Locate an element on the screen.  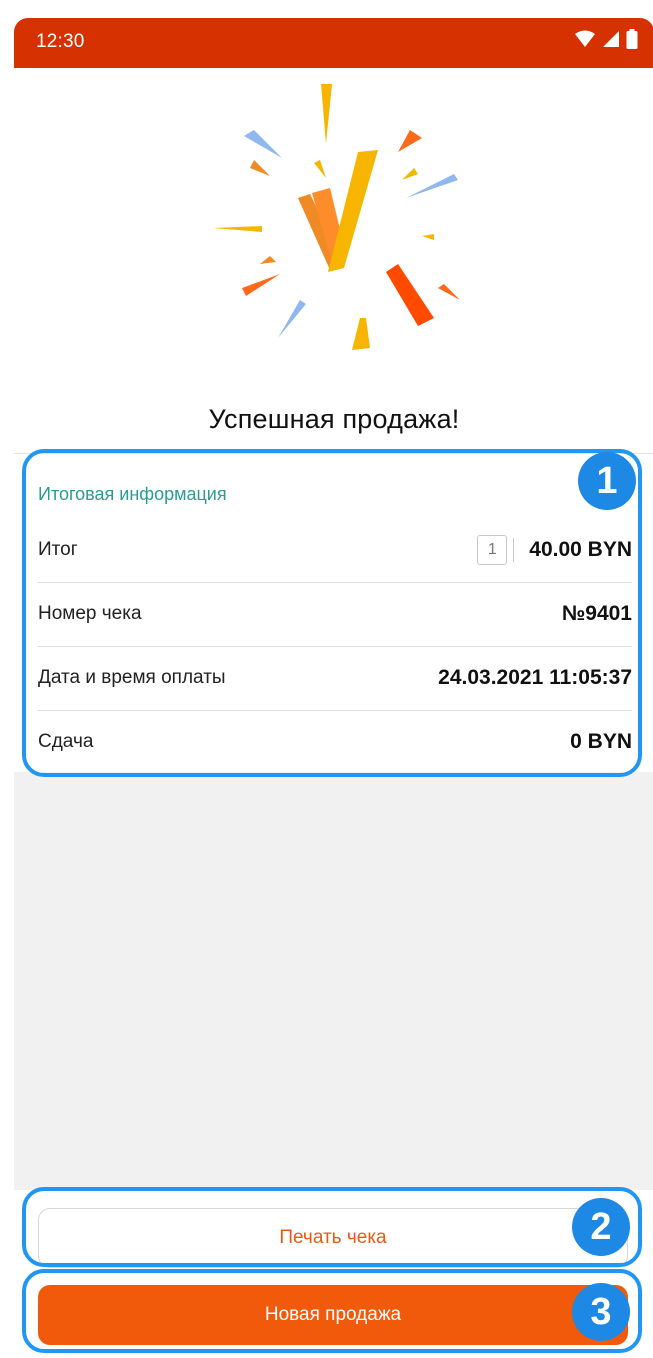
highlight-new-sale-button is located at coordinates (332, 1311).